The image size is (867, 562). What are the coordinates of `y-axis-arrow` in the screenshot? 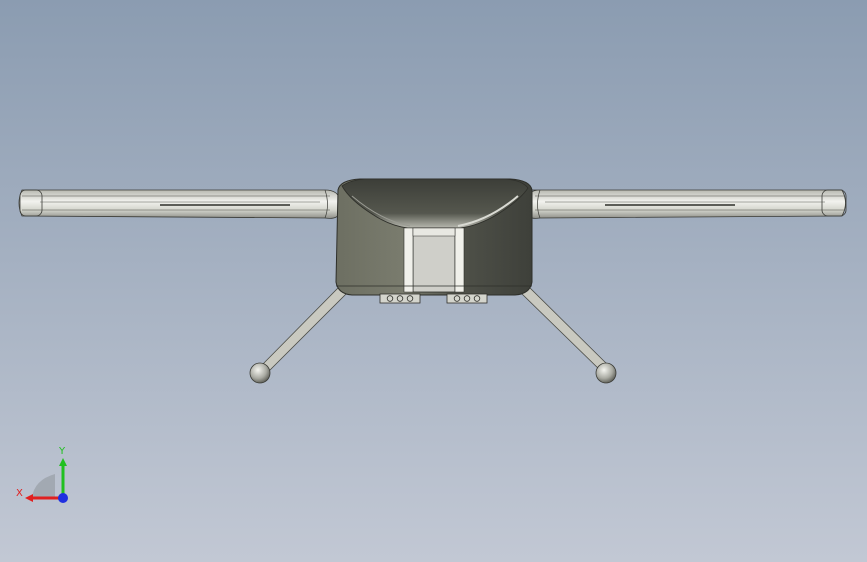 It's located at (63, 462).